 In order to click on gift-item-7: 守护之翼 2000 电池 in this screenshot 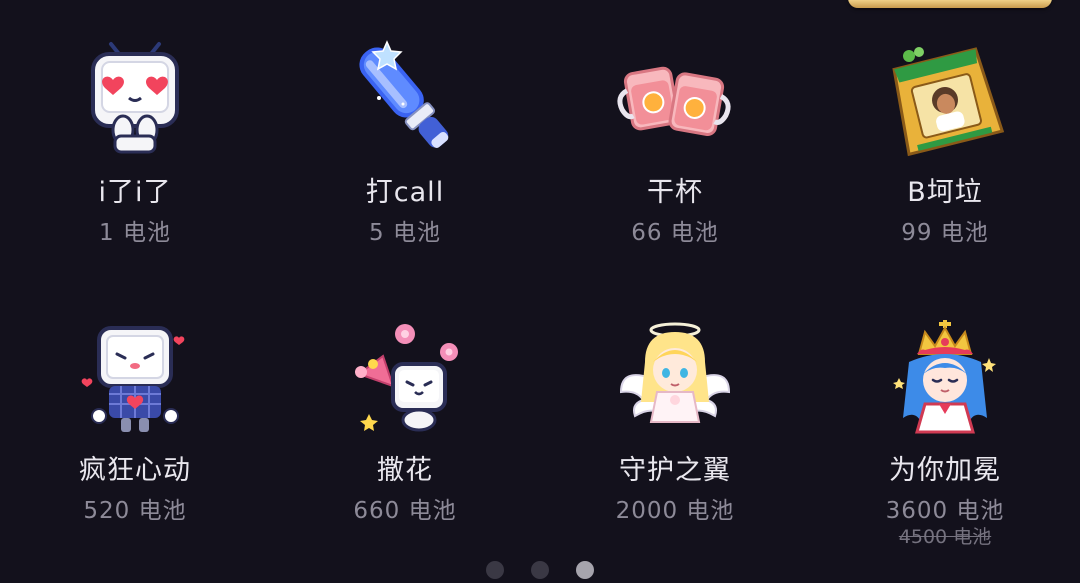, I will do `click(675, 403)`.